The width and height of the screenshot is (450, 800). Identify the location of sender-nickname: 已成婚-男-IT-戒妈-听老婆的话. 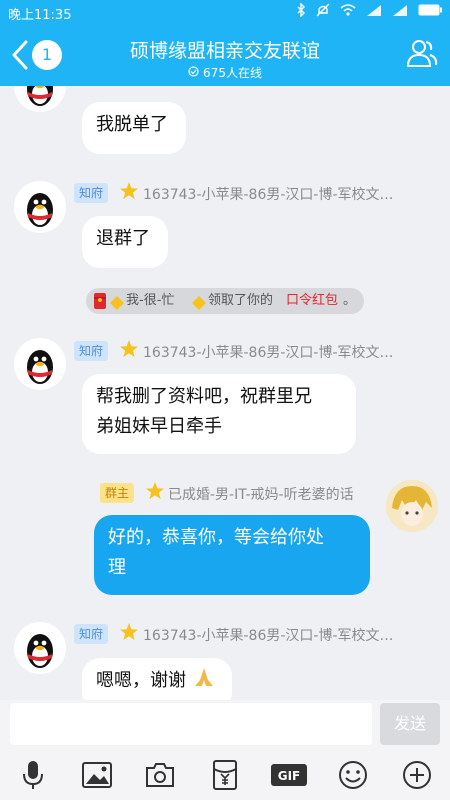
(261, 494).